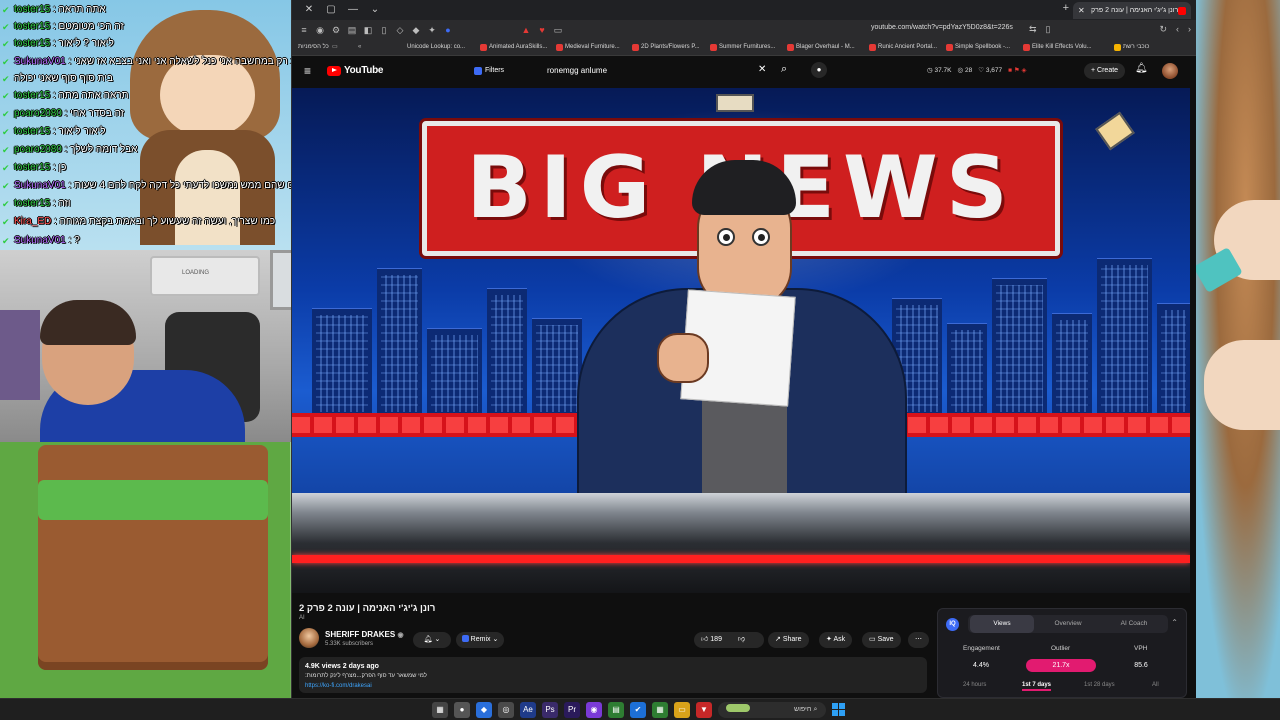 The width and height of the screenshot is (1280, 720). What do you see at coordinates (542, 30) in the screenshot?
I see `extension-icon: ♥` at bounding box center [542, 30].